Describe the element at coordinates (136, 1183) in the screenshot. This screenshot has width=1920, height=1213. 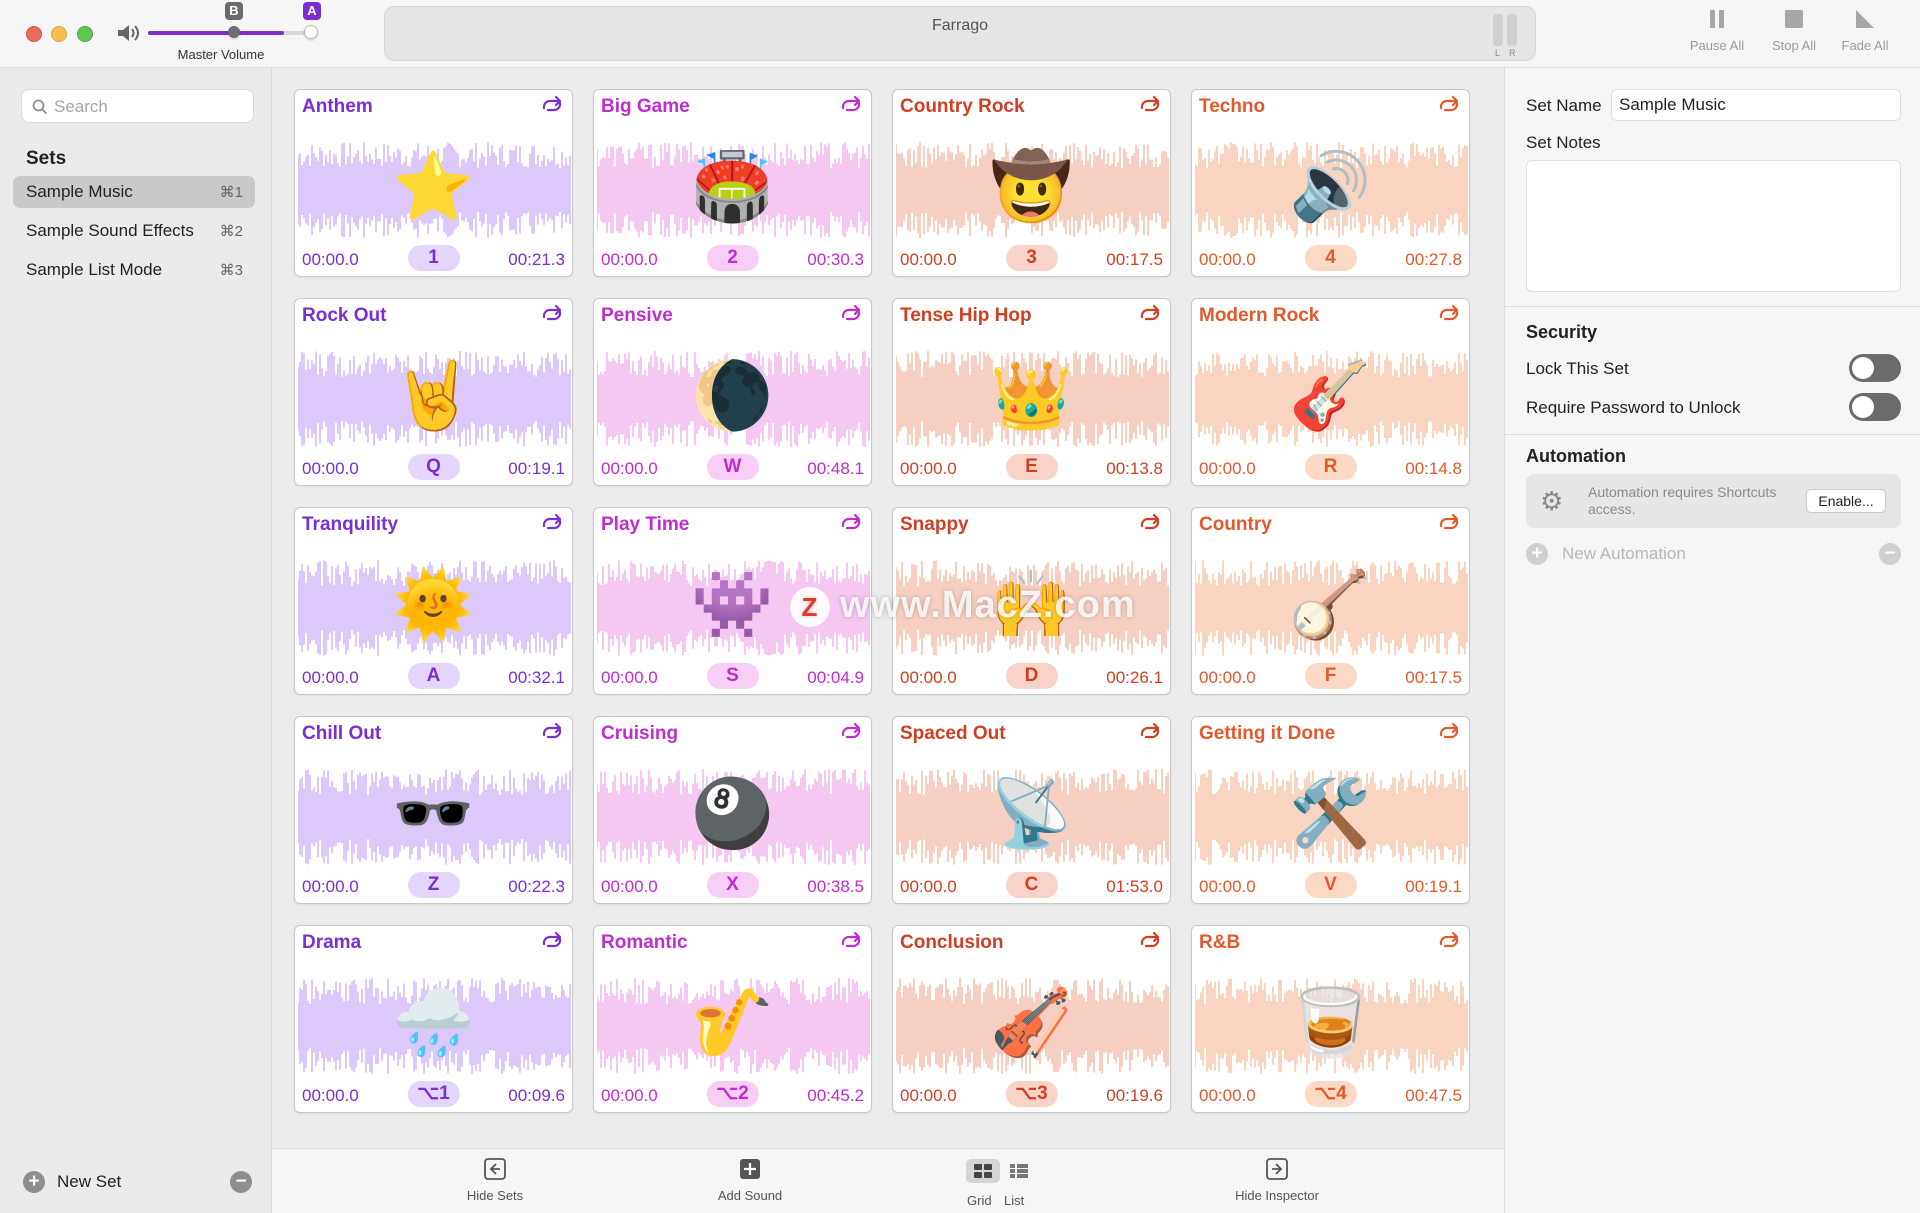
I see `sidebar-footer: + New Set −` at that location.